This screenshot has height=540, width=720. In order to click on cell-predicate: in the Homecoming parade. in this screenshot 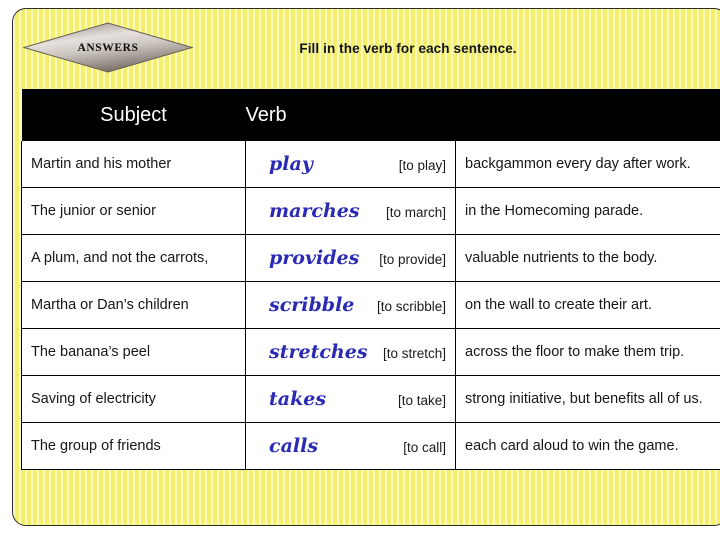, I will do `click(587, 211)`.